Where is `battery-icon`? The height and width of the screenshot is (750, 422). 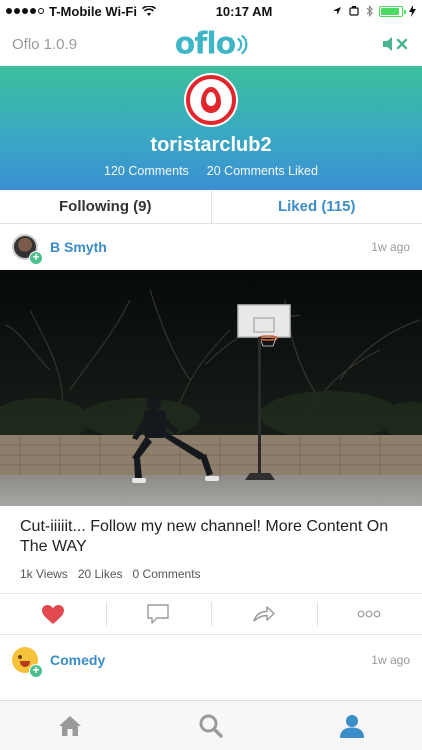
battery-icon is located at coordinates (392, 11).